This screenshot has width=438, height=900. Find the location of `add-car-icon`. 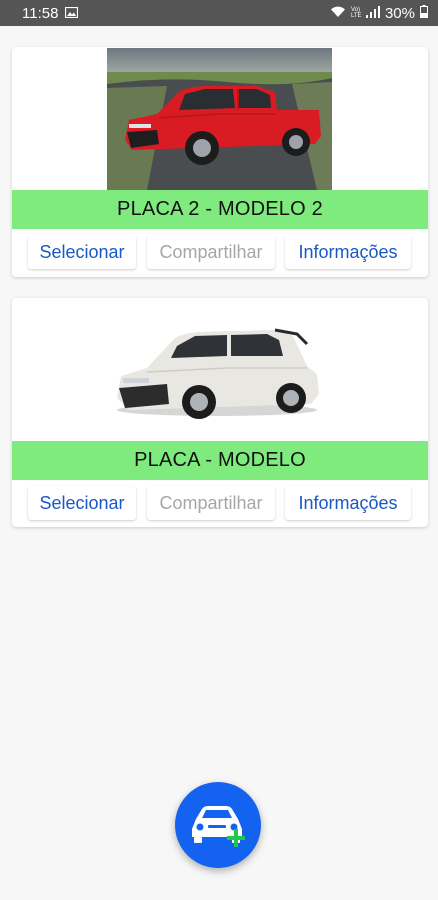

add-car-icon is located at coordinates (218, 825).